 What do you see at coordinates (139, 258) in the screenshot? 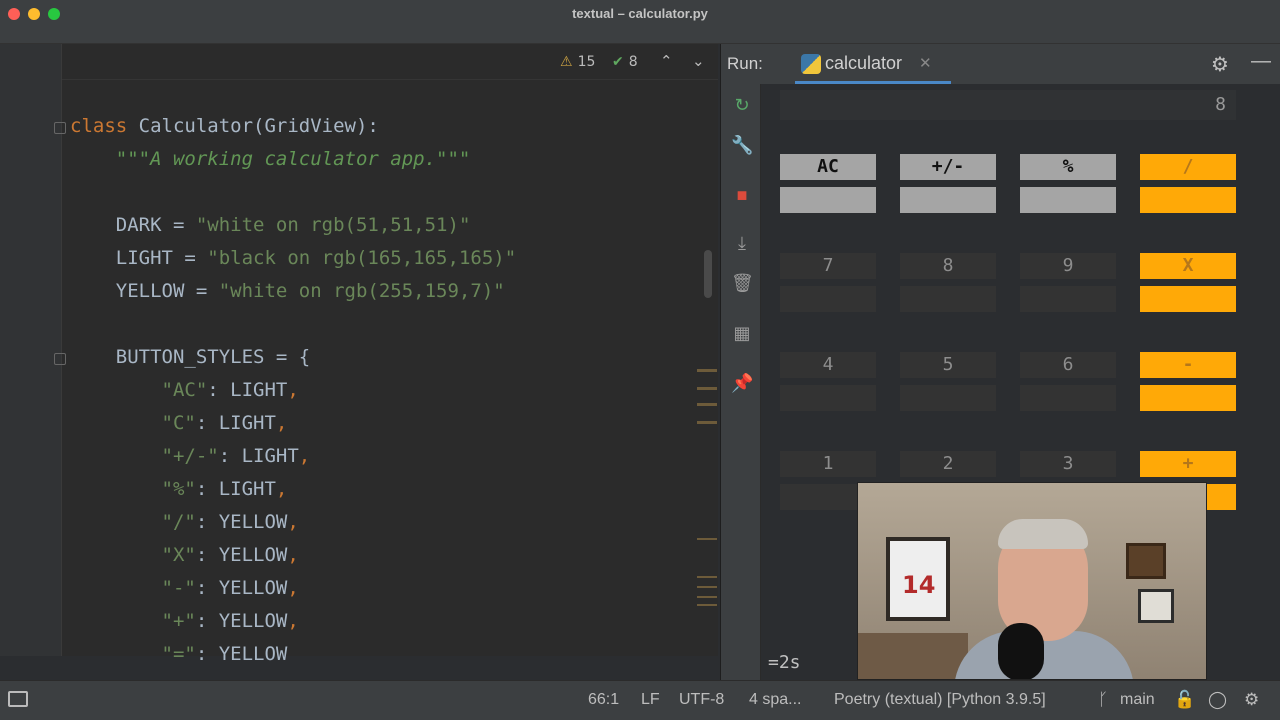
I see `code-token: LIGHT =` at bounding box center [139, 258].